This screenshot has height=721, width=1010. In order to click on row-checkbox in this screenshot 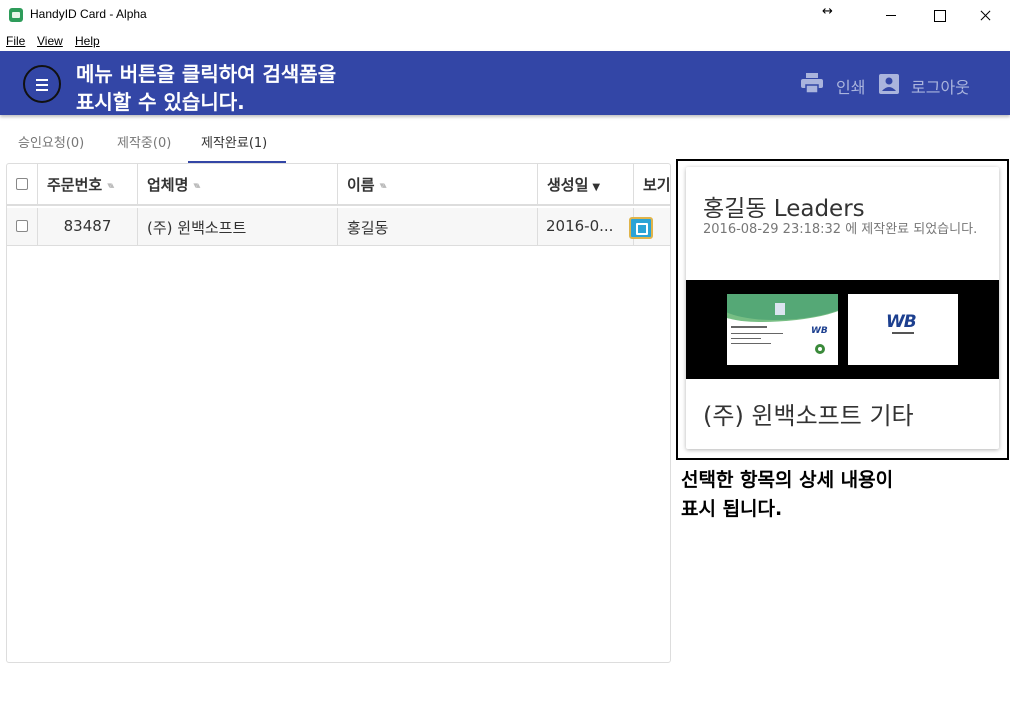, I will do `click(22, 226)`.